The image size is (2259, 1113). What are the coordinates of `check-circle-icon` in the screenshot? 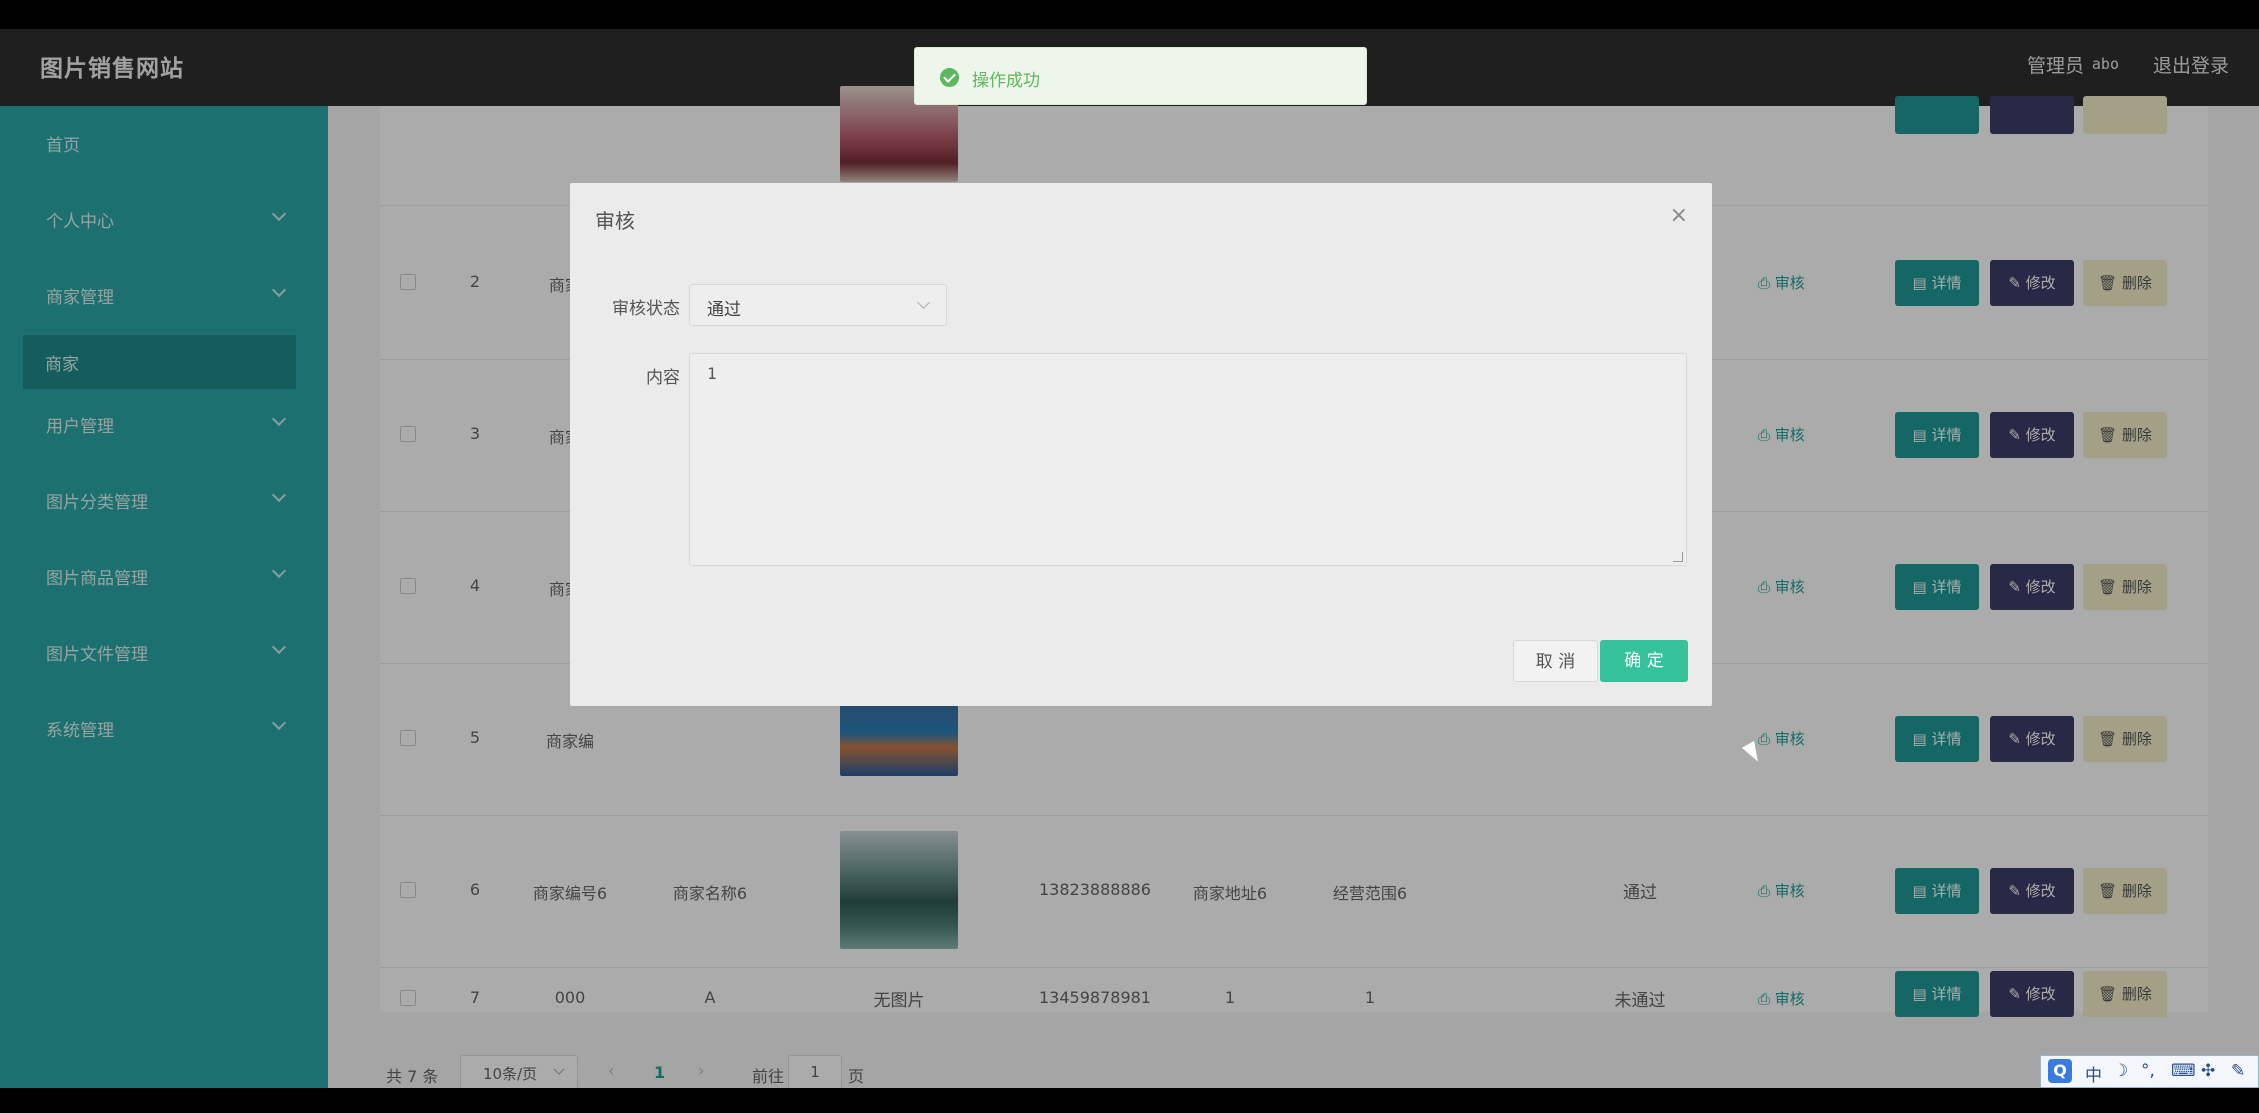 It's located at (949, 77).